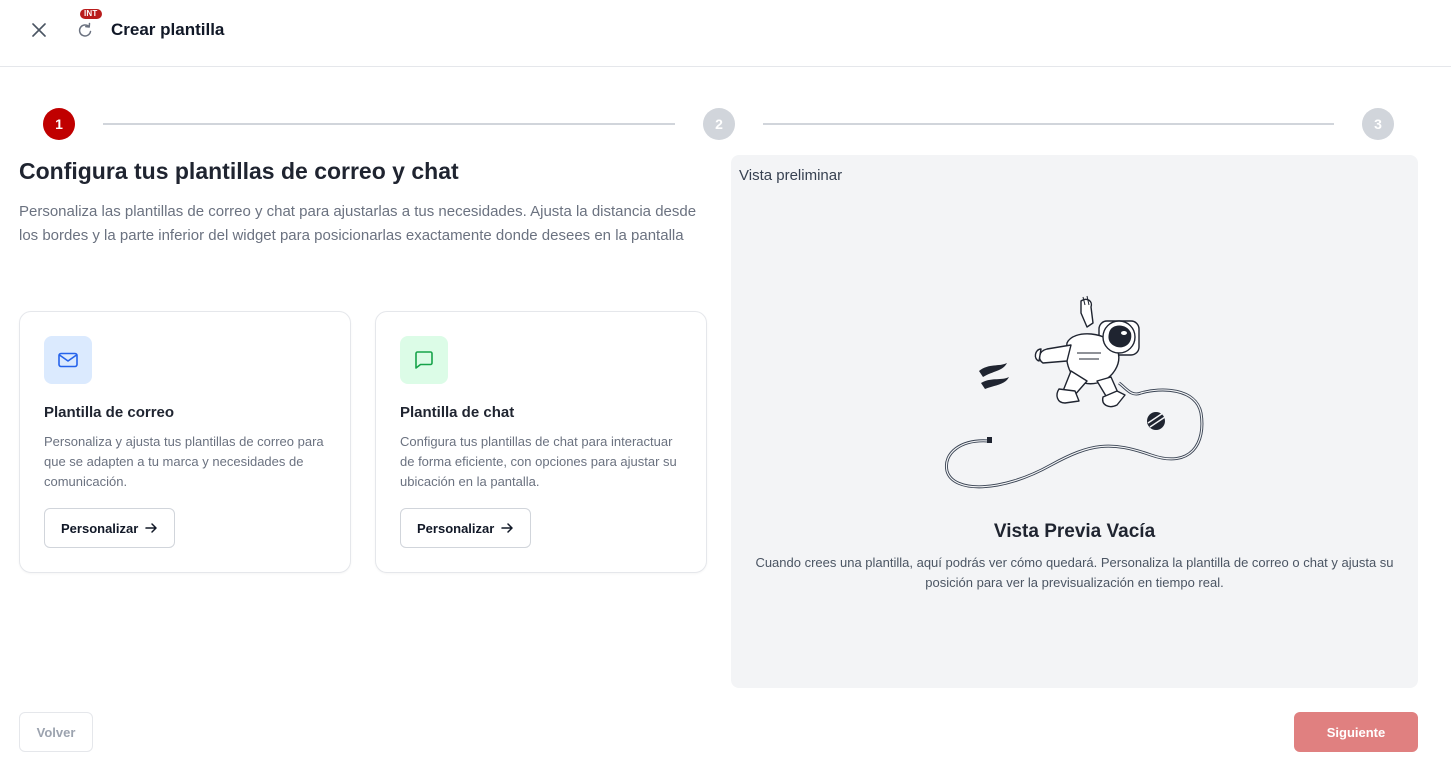  I want to click on close-button, so click(39, 30).